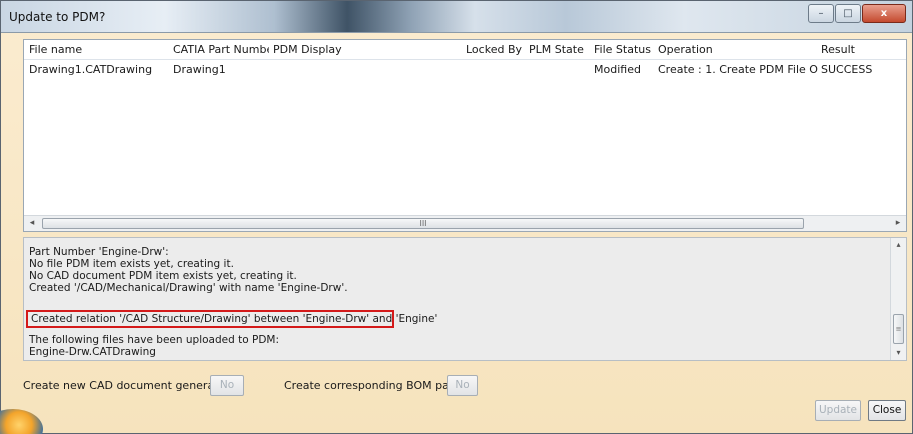 The height and width of the screenshot is (434, 913). Describe the element at coordinates (847, 69) in the screenshot. I see `cell-result: SUCCESS` at that location.